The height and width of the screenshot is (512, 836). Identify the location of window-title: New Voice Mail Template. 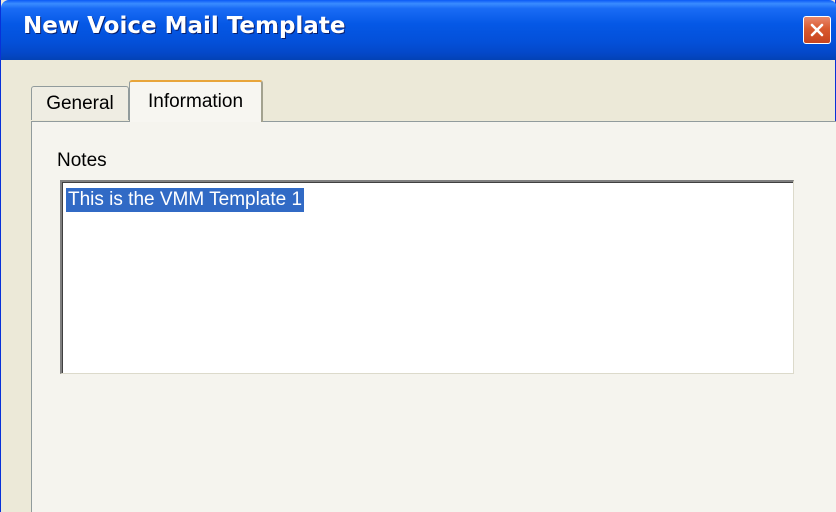
(184, 26).